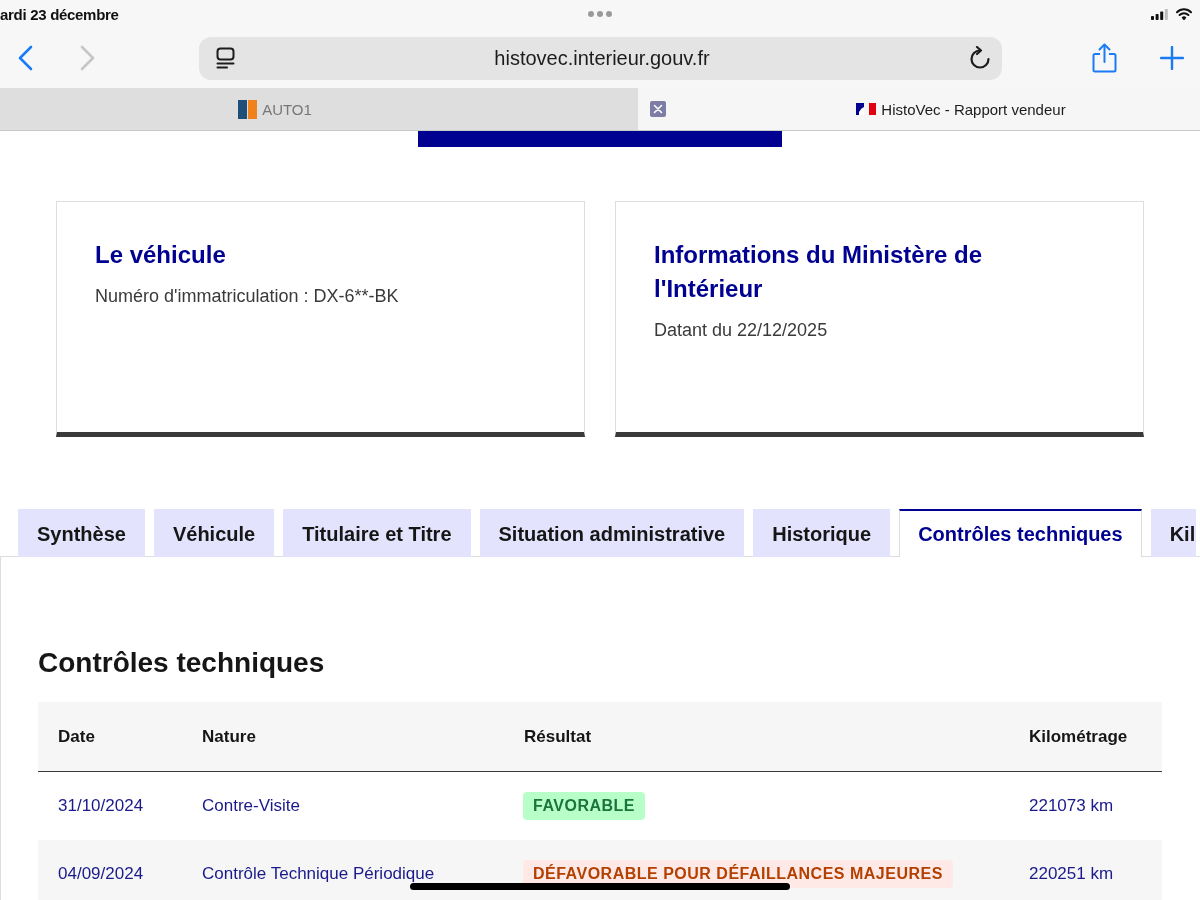 Image resolution: width=1200 pixels, height=900 pixels. Describe the element at coordinates (81, 533) in the screenshot. I see `tab: Synthèse` at that location.